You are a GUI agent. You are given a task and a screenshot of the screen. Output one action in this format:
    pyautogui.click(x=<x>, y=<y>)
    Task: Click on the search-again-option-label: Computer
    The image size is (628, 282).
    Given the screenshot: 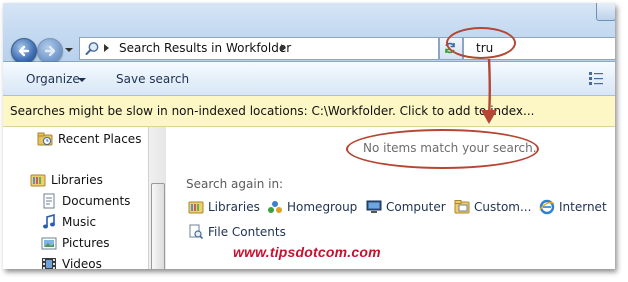 What is the action you would take?
    pyautogui.click(x=416, y=207)
    